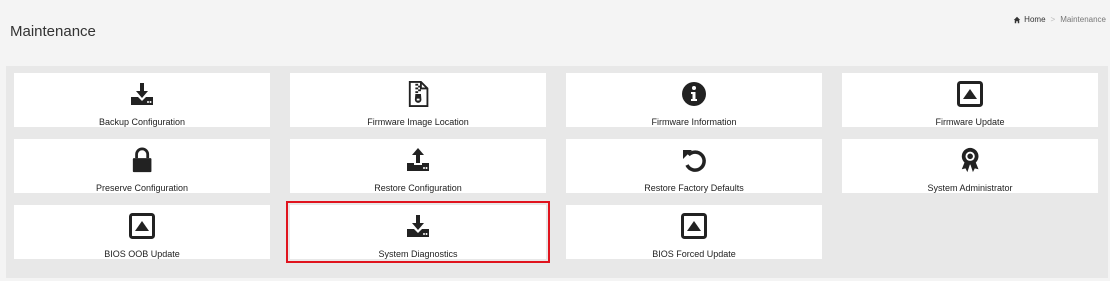 Image resolution: width=1110 pixels, height=281 pixels. I want to click on breadcrumb-home-label: Home, so click(1034, 19).